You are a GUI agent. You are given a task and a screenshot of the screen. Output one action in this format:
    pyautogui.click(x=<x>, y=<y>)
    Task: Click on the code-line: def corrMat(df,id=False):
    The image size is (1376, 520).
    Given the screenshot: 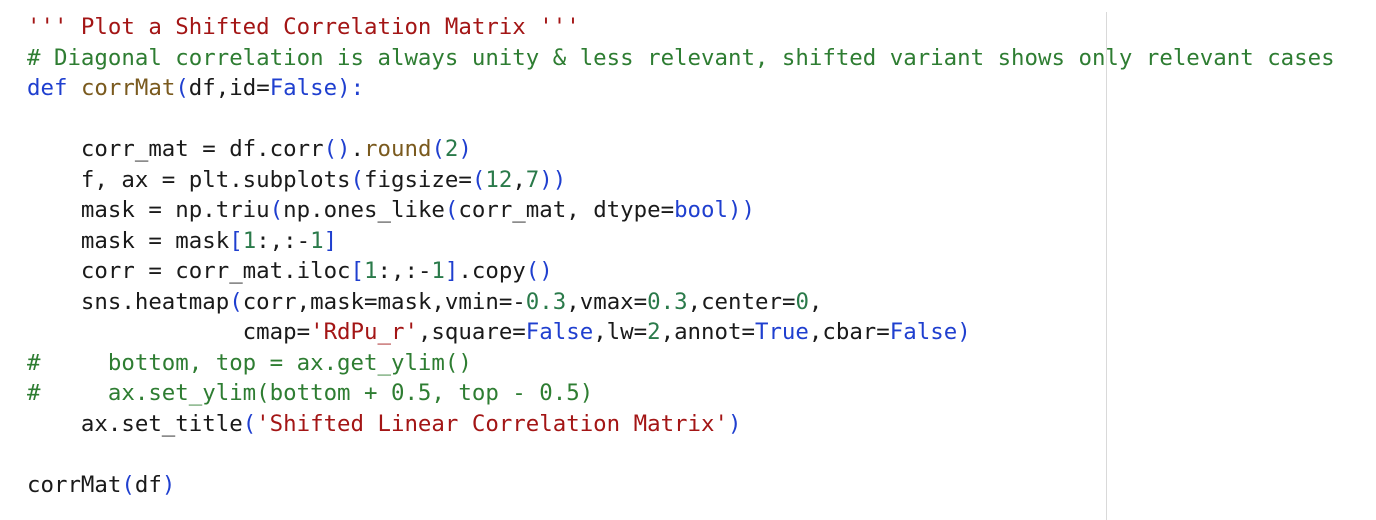 What is the action you would take?
    pyautogui.click(x=681, y=88)
    